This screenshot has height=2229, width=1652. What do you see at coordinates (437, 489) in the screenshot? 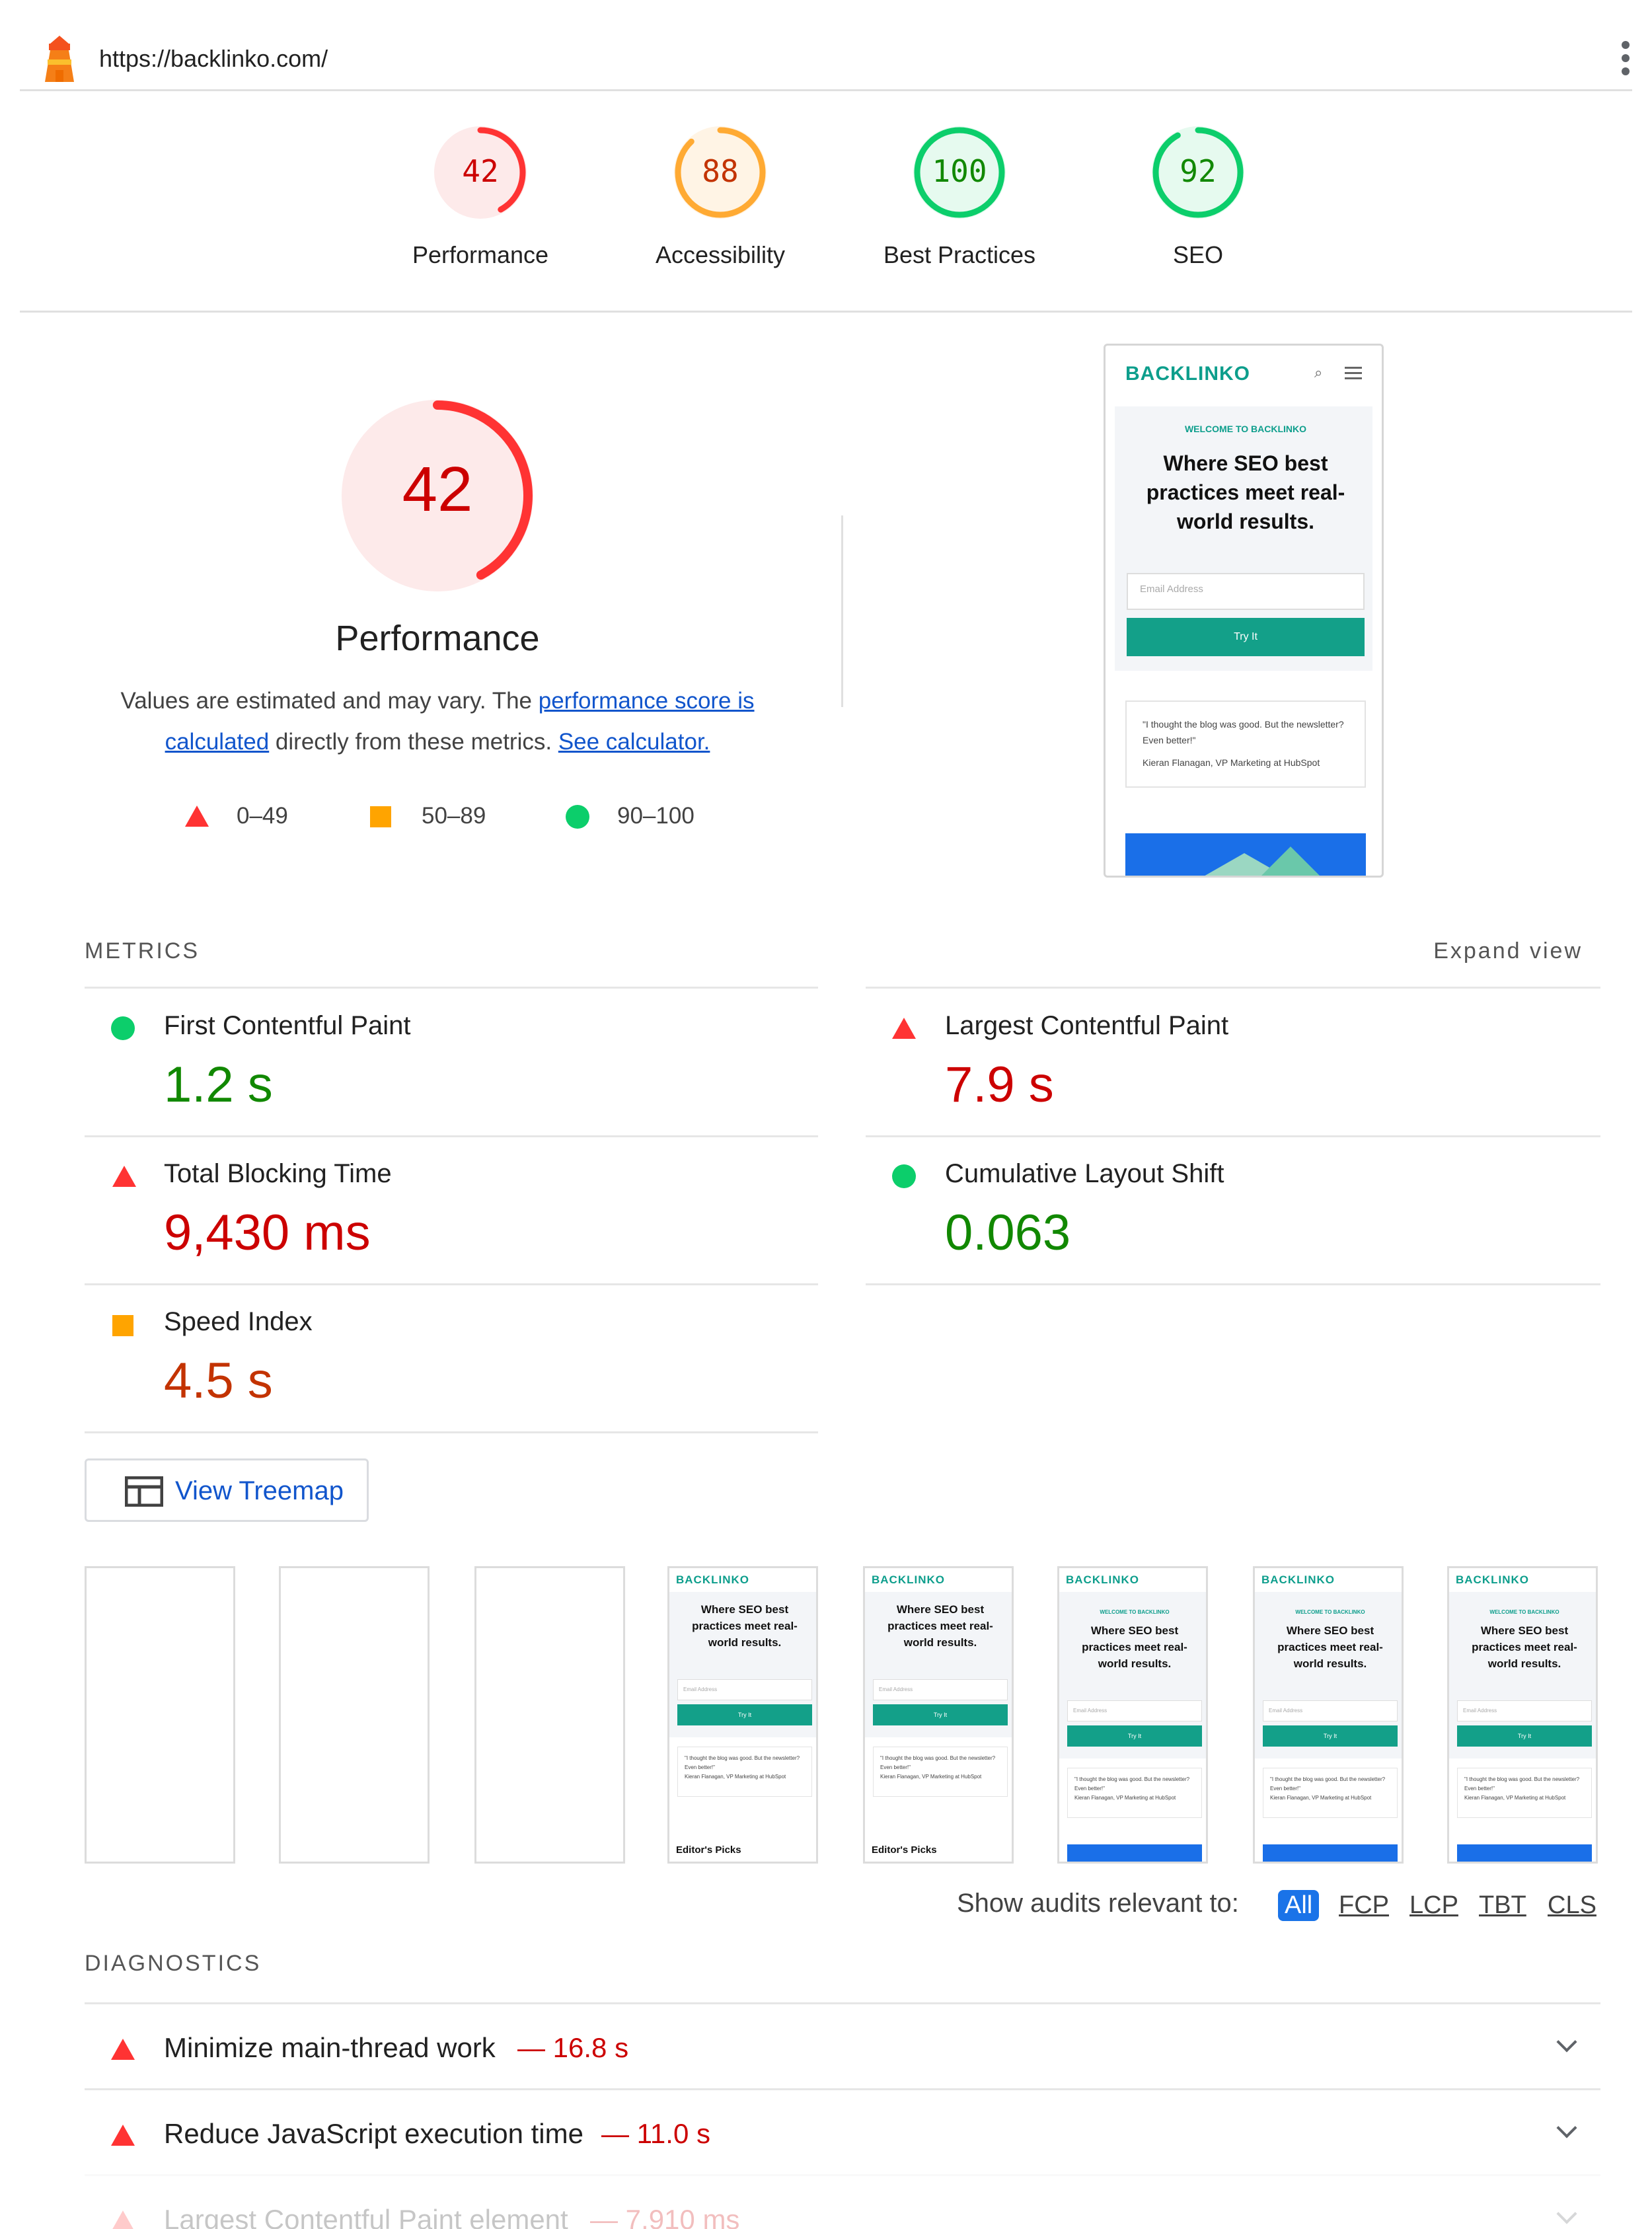
I see `performance-score: 42` at bounding box center [437, 489].